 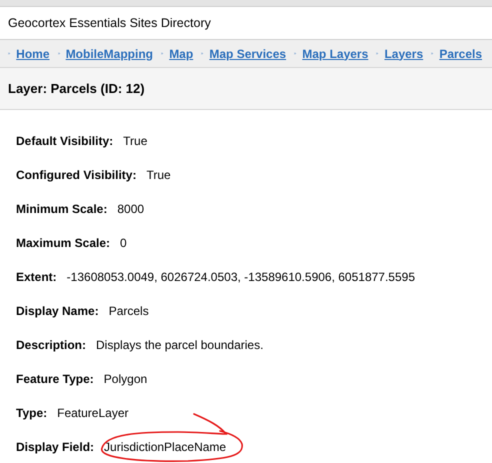 I want to click on property-value: -13608053.0049, 6026724.0503, -13589610.5906, 6051877.5595, so click(x=240, y=277).